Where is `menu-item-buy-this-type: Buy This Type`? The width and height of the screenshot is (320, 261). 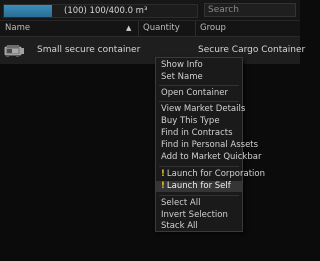 menu-item-buy-this-type: Buy This Type is located at coordinates (199, 121).